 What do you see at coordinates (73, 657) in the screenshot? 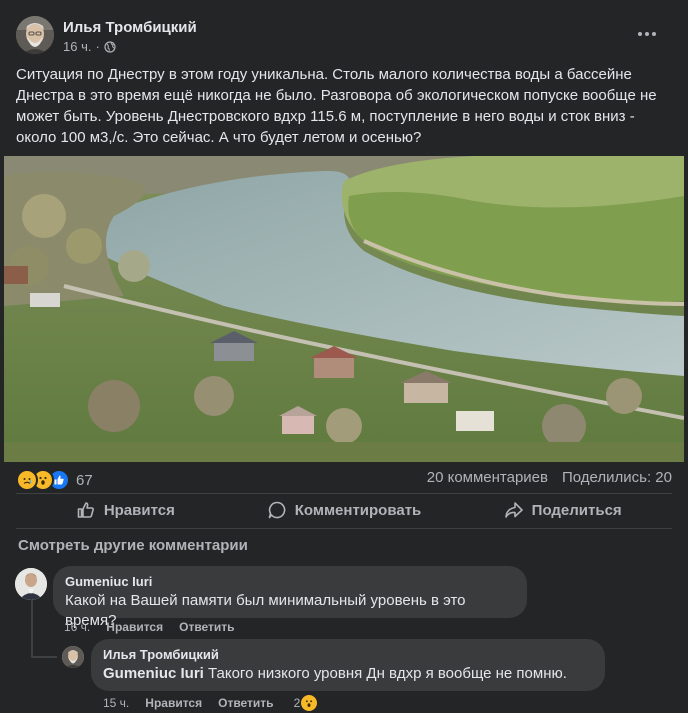
I see `reply-author-avatar` at bounding box center [73, 657].